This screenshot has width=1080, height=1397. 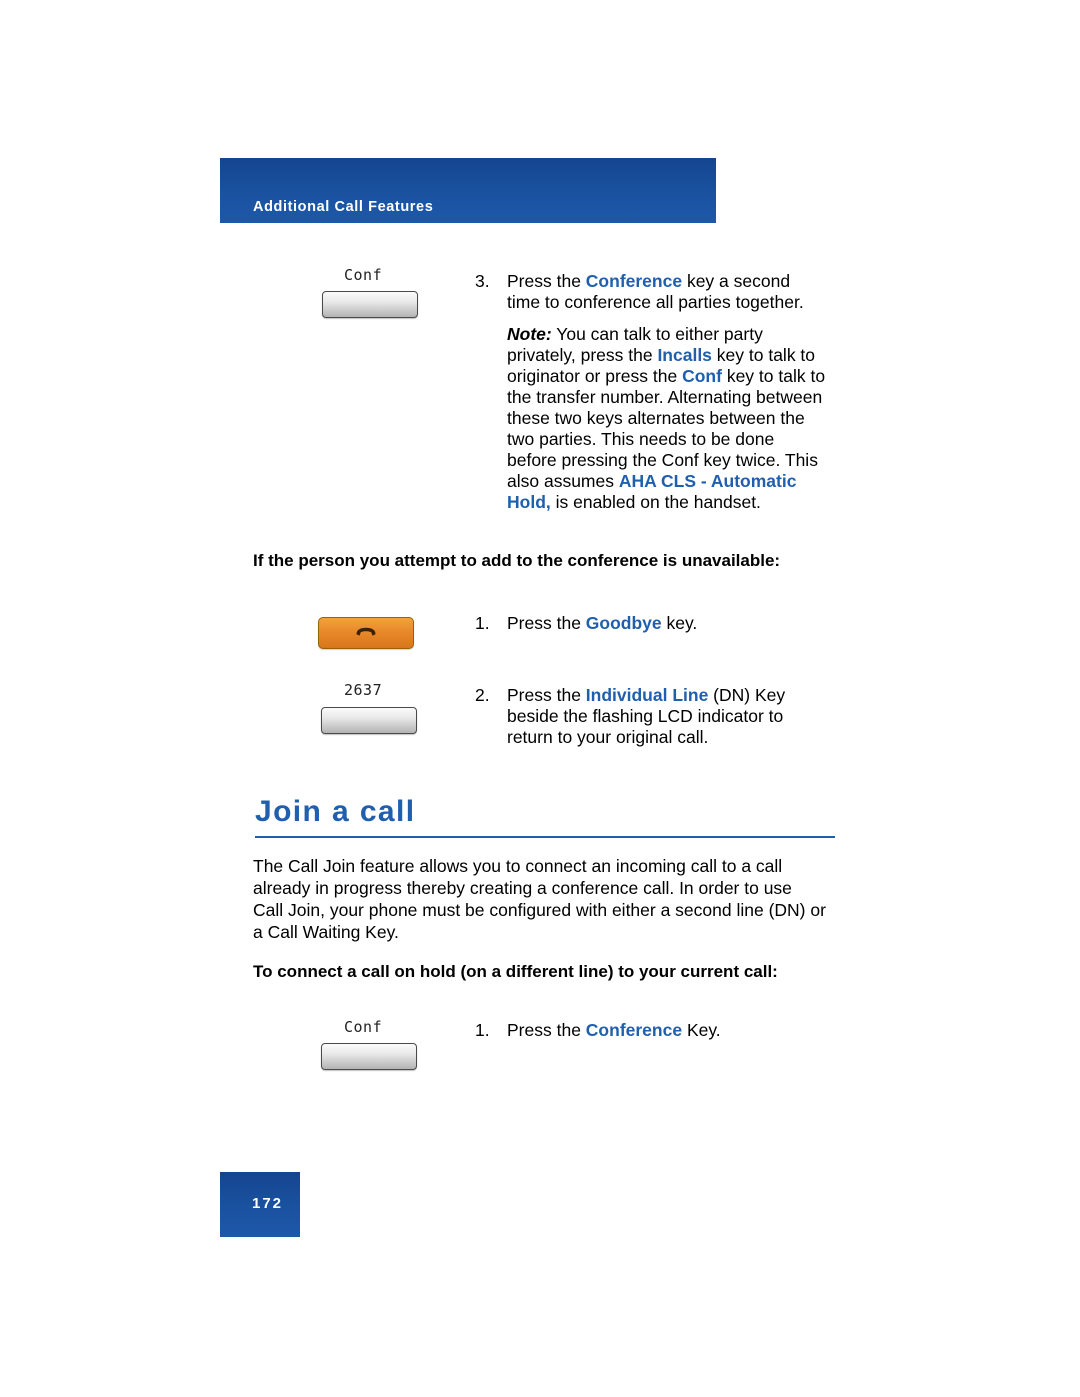 I want to click on incalls-keyword: Incalls, so click(x=684, y=355).